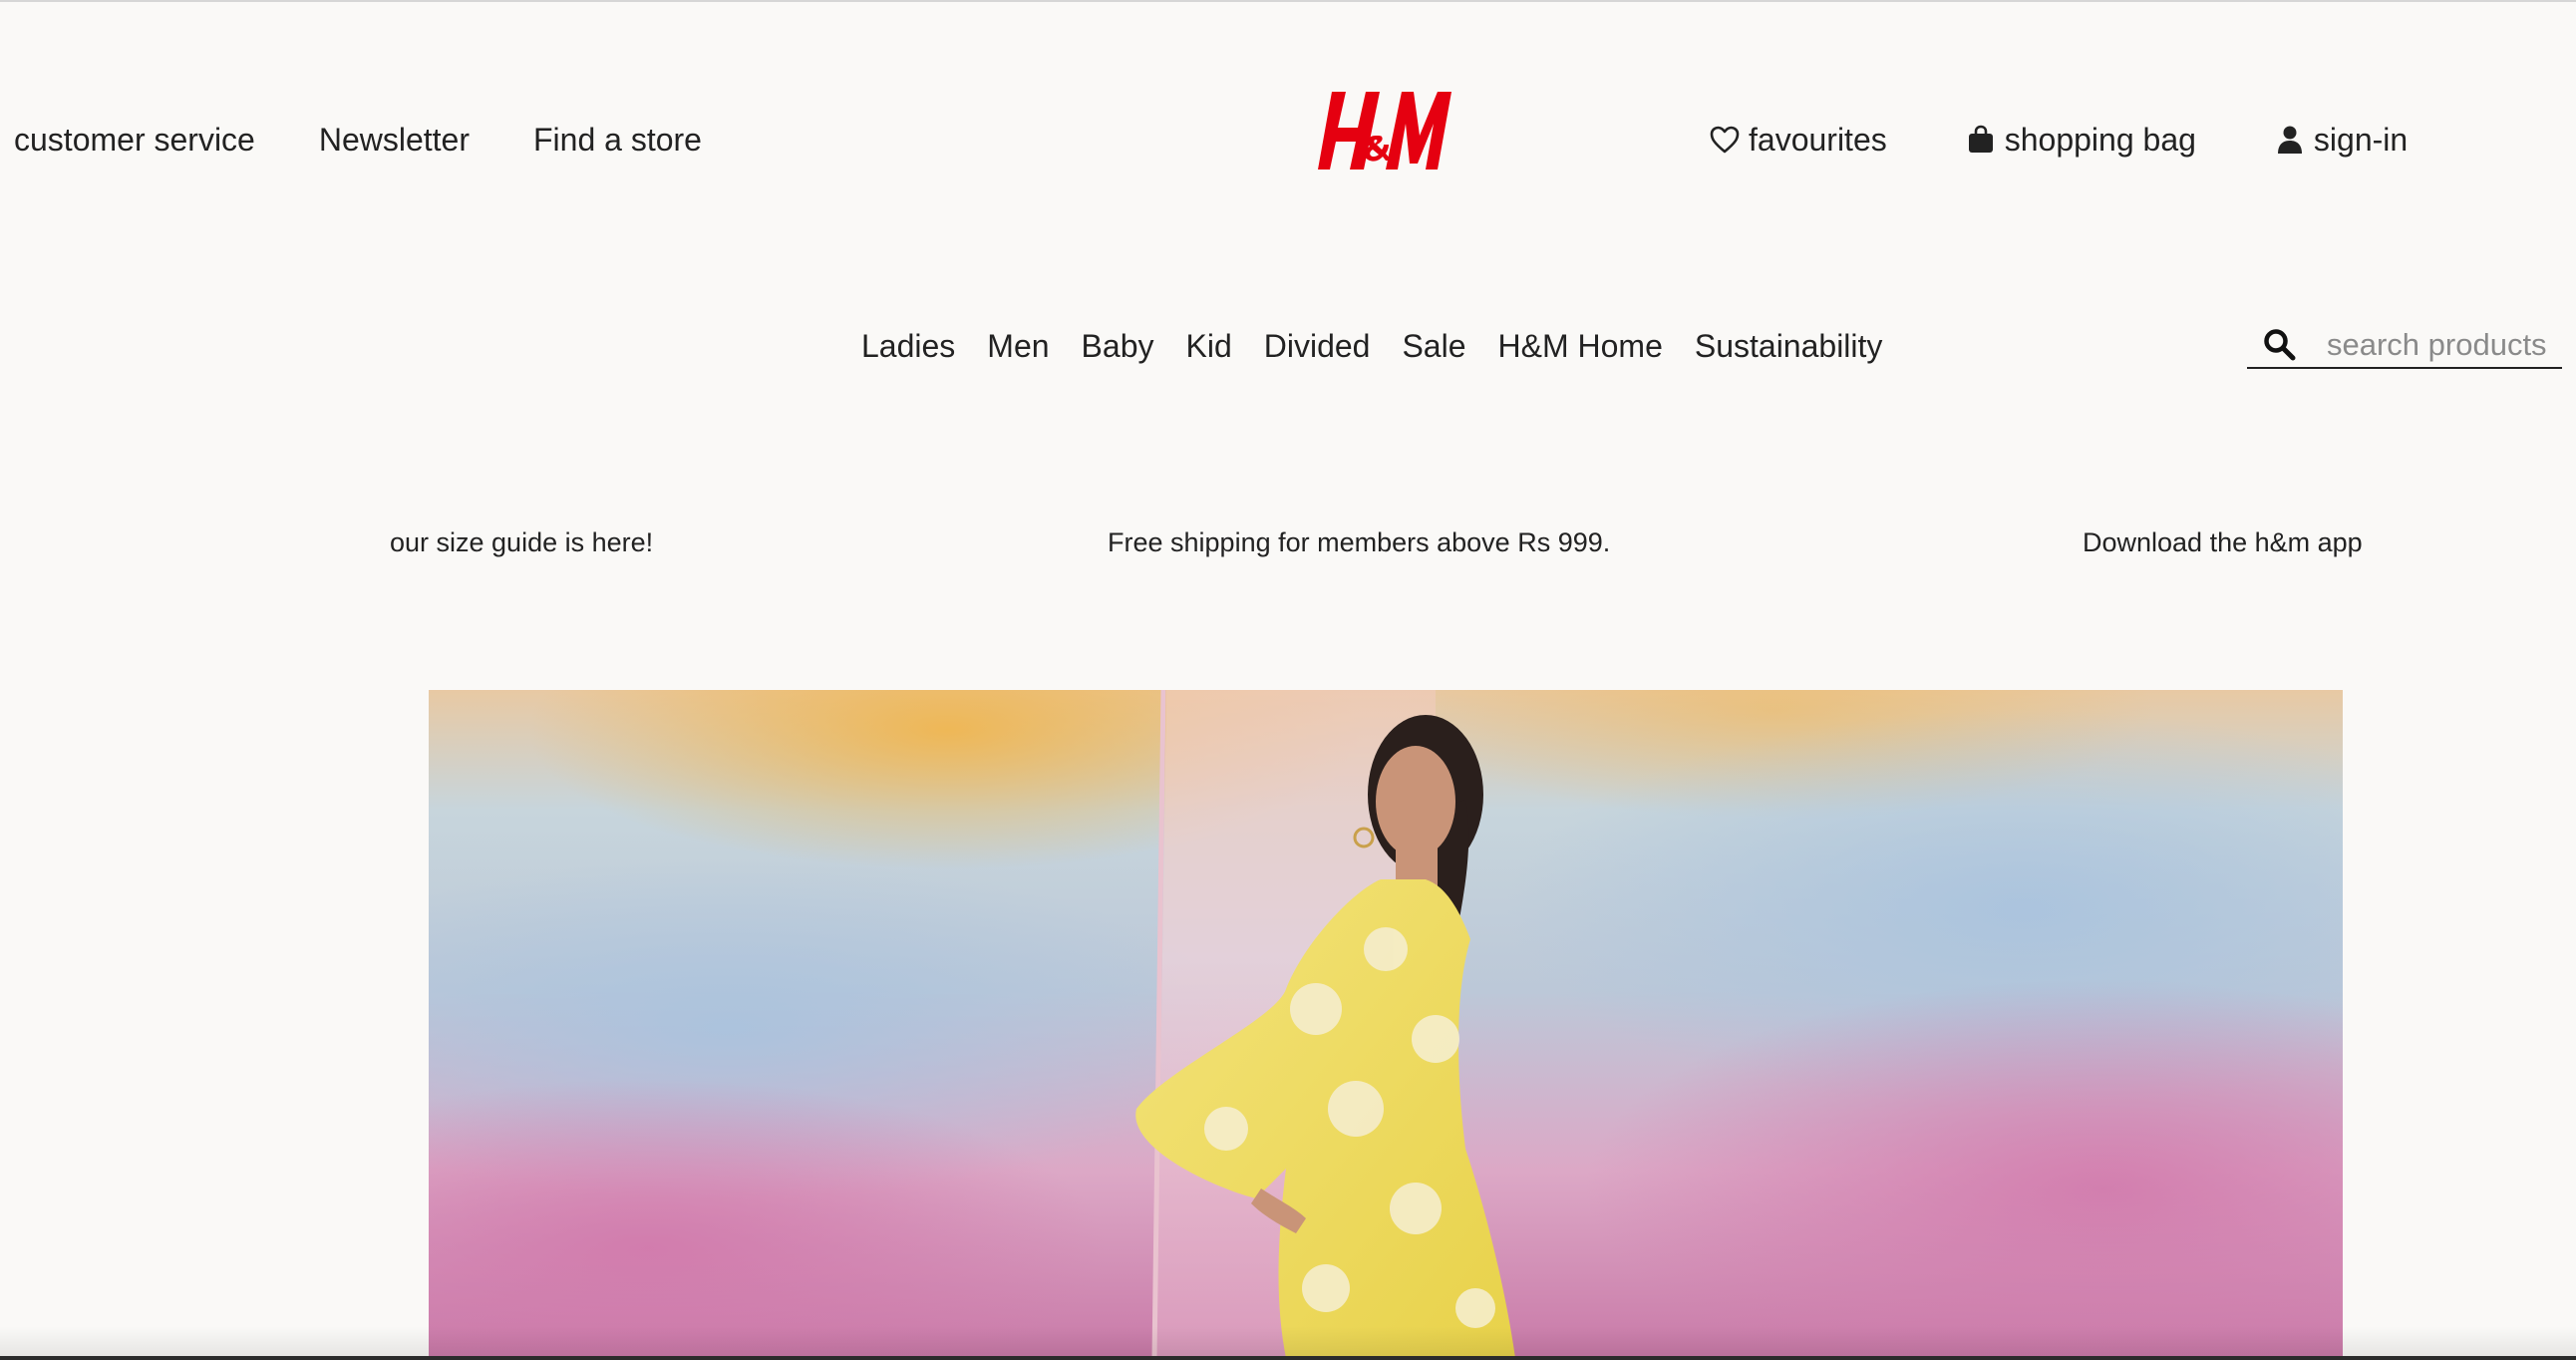  I want to click on promo-size-guide: our size guide is here!, so click(521, 542).